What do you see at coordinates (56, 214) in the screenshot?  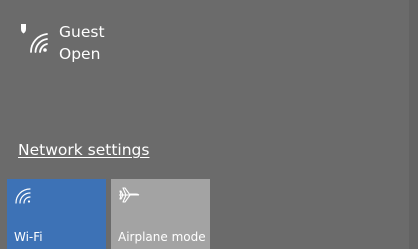 I see `wifi-tile-button: Wi-Fi` at bounding box center [56, 214].